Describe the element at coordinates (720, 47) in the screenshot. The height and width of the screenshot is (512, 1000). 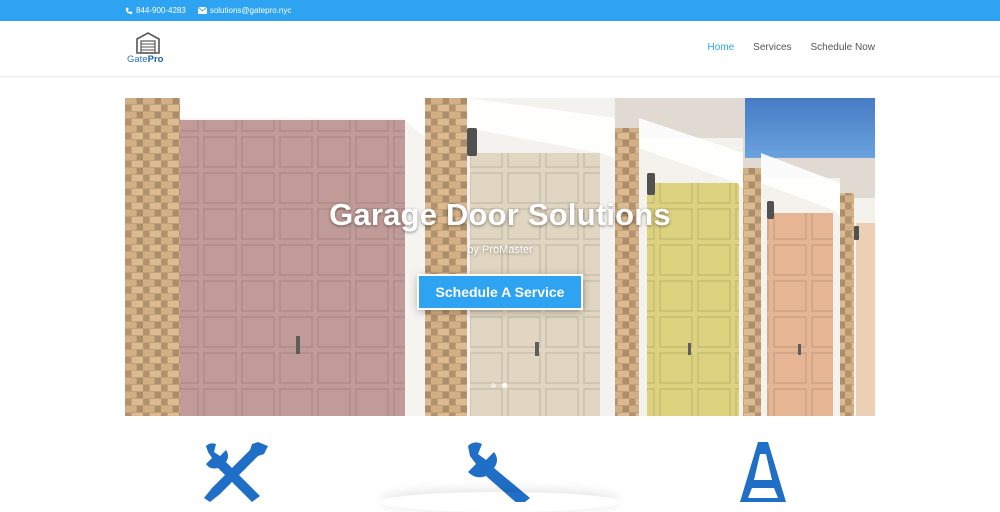
I see `nav-home: Home` at that location.